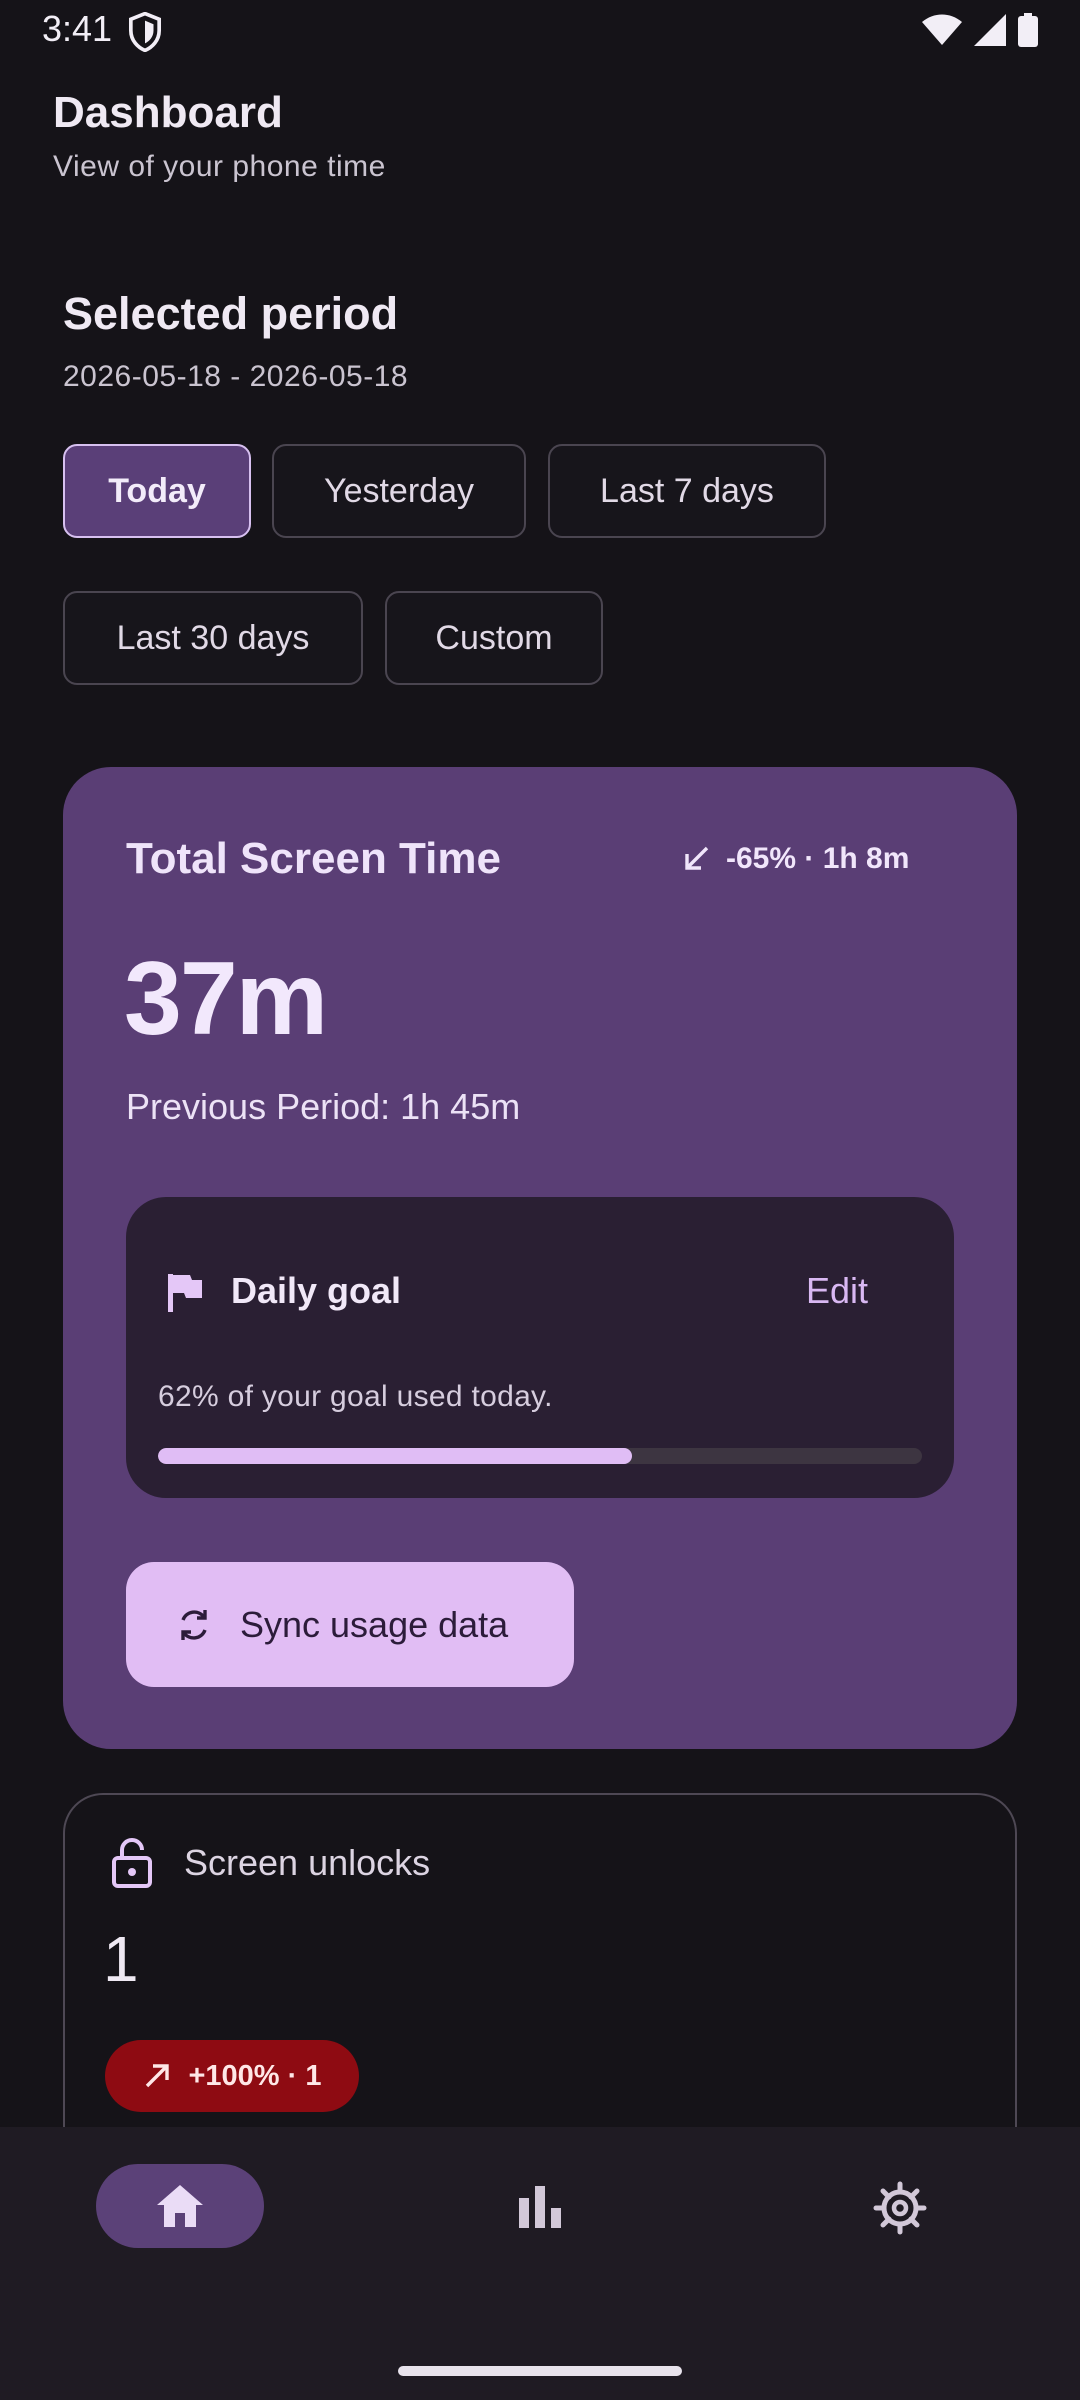  What do you see at coordinates (323, 1106) in the screenshot?
I see `previous-period: Previous Period: 1h 45m` at bounding box center [323, 1106].